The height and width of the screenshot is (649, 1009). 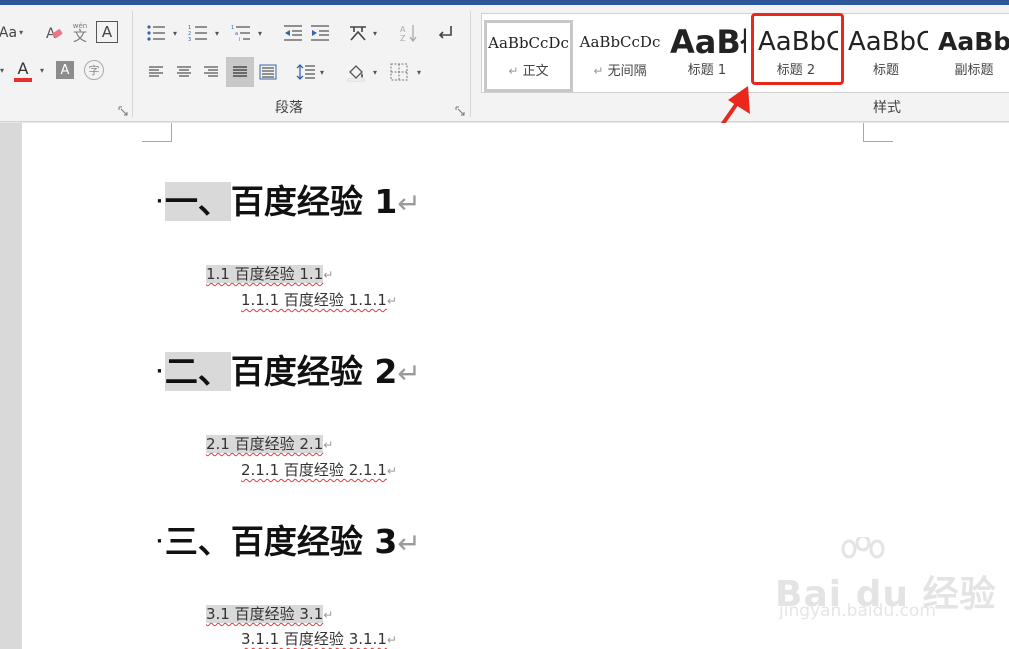 I want to click on character-shading-label: A, so click(x=65, y=70).